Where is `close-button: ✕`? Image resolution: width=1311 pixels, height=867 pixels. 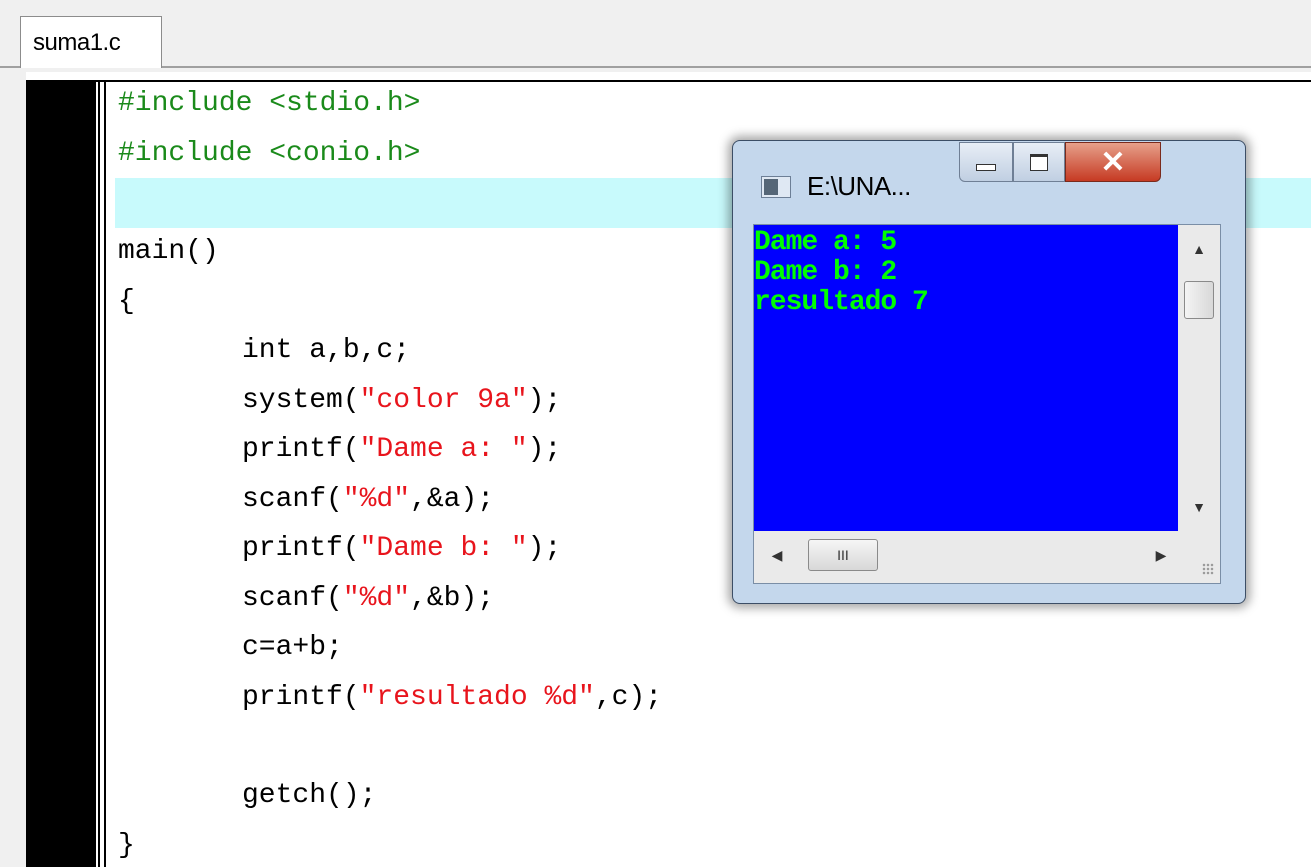 close-button: ✕ is located at coordinates (1113, 162).